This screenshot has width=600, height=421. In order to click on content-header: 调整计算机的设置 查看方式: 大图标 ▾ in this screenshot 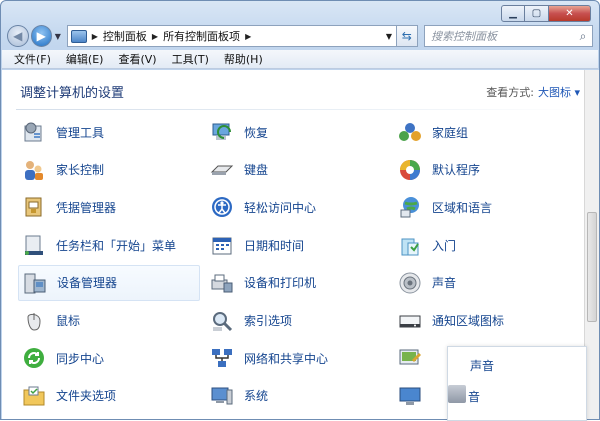, I will do `click(300, 91)`.